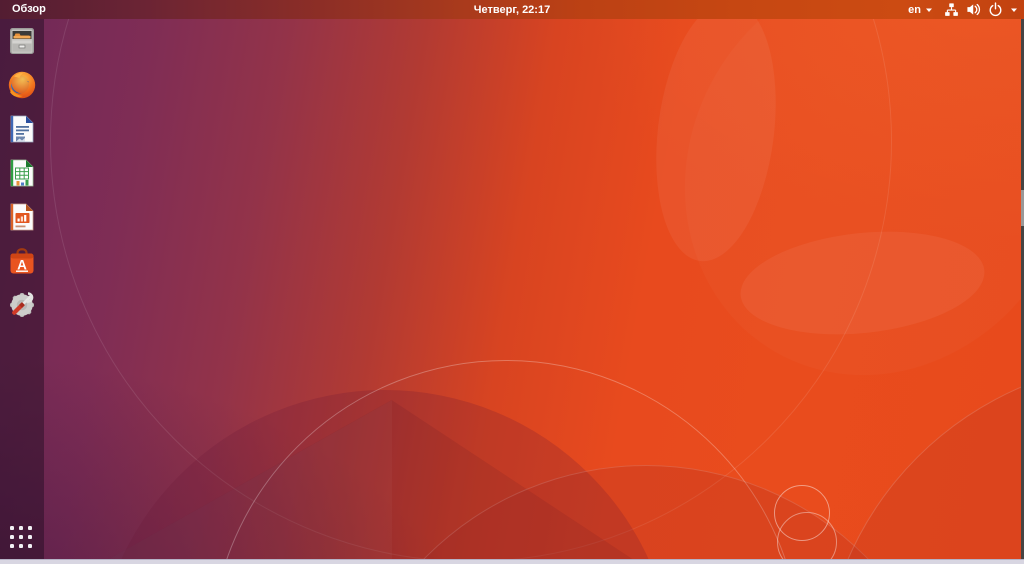 Image resolution: width=1024 pixels, height=564 pixels. I want to click on top-bar: Обзор Четверг, 22:17 en, so click(512, 9).